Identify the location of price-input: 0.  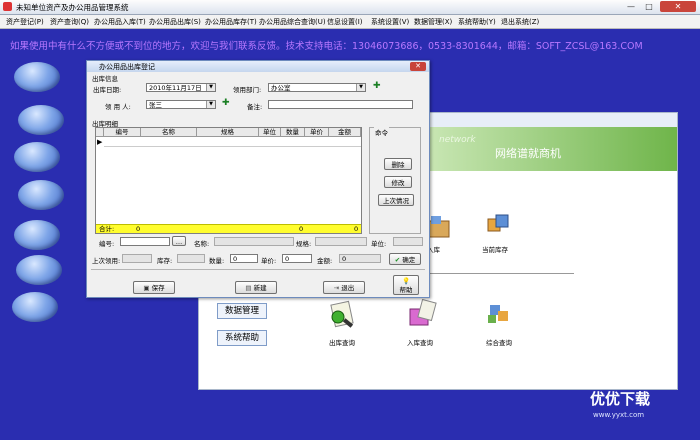
(297, 258).